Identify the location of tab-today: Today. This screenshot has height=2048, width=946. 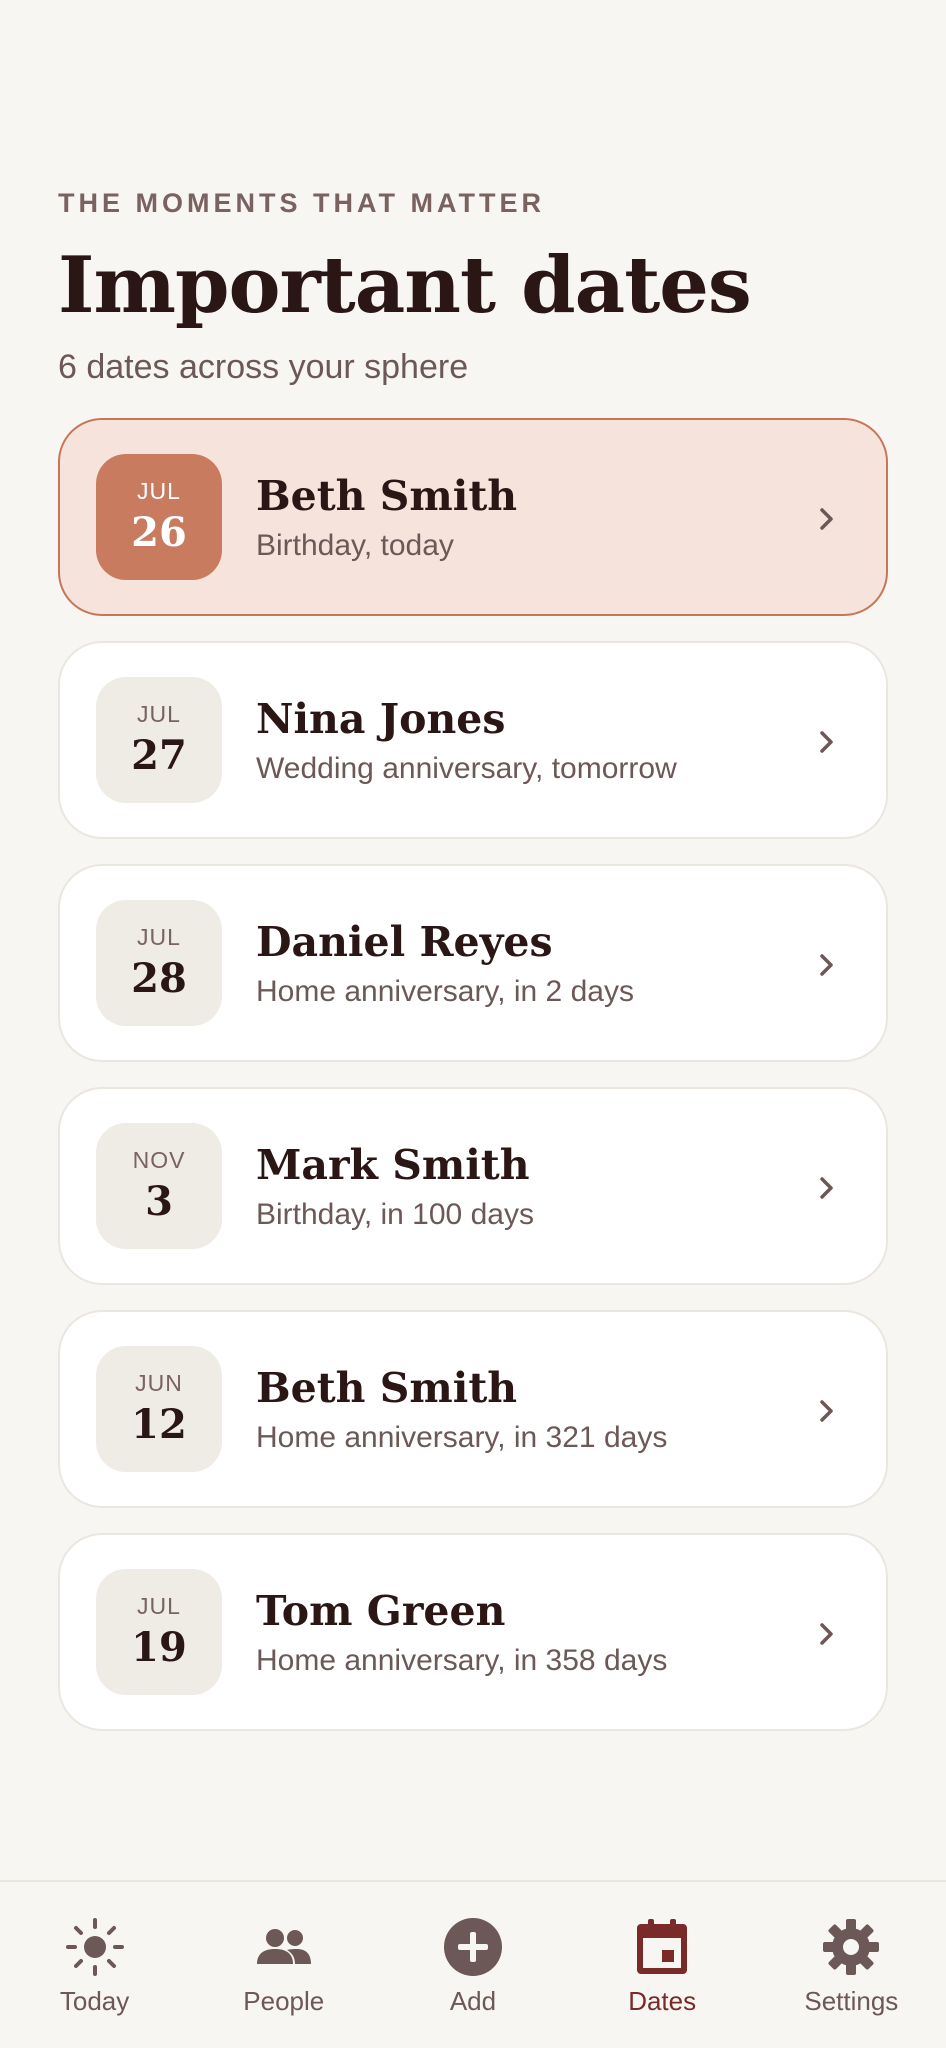
(95, 1965).